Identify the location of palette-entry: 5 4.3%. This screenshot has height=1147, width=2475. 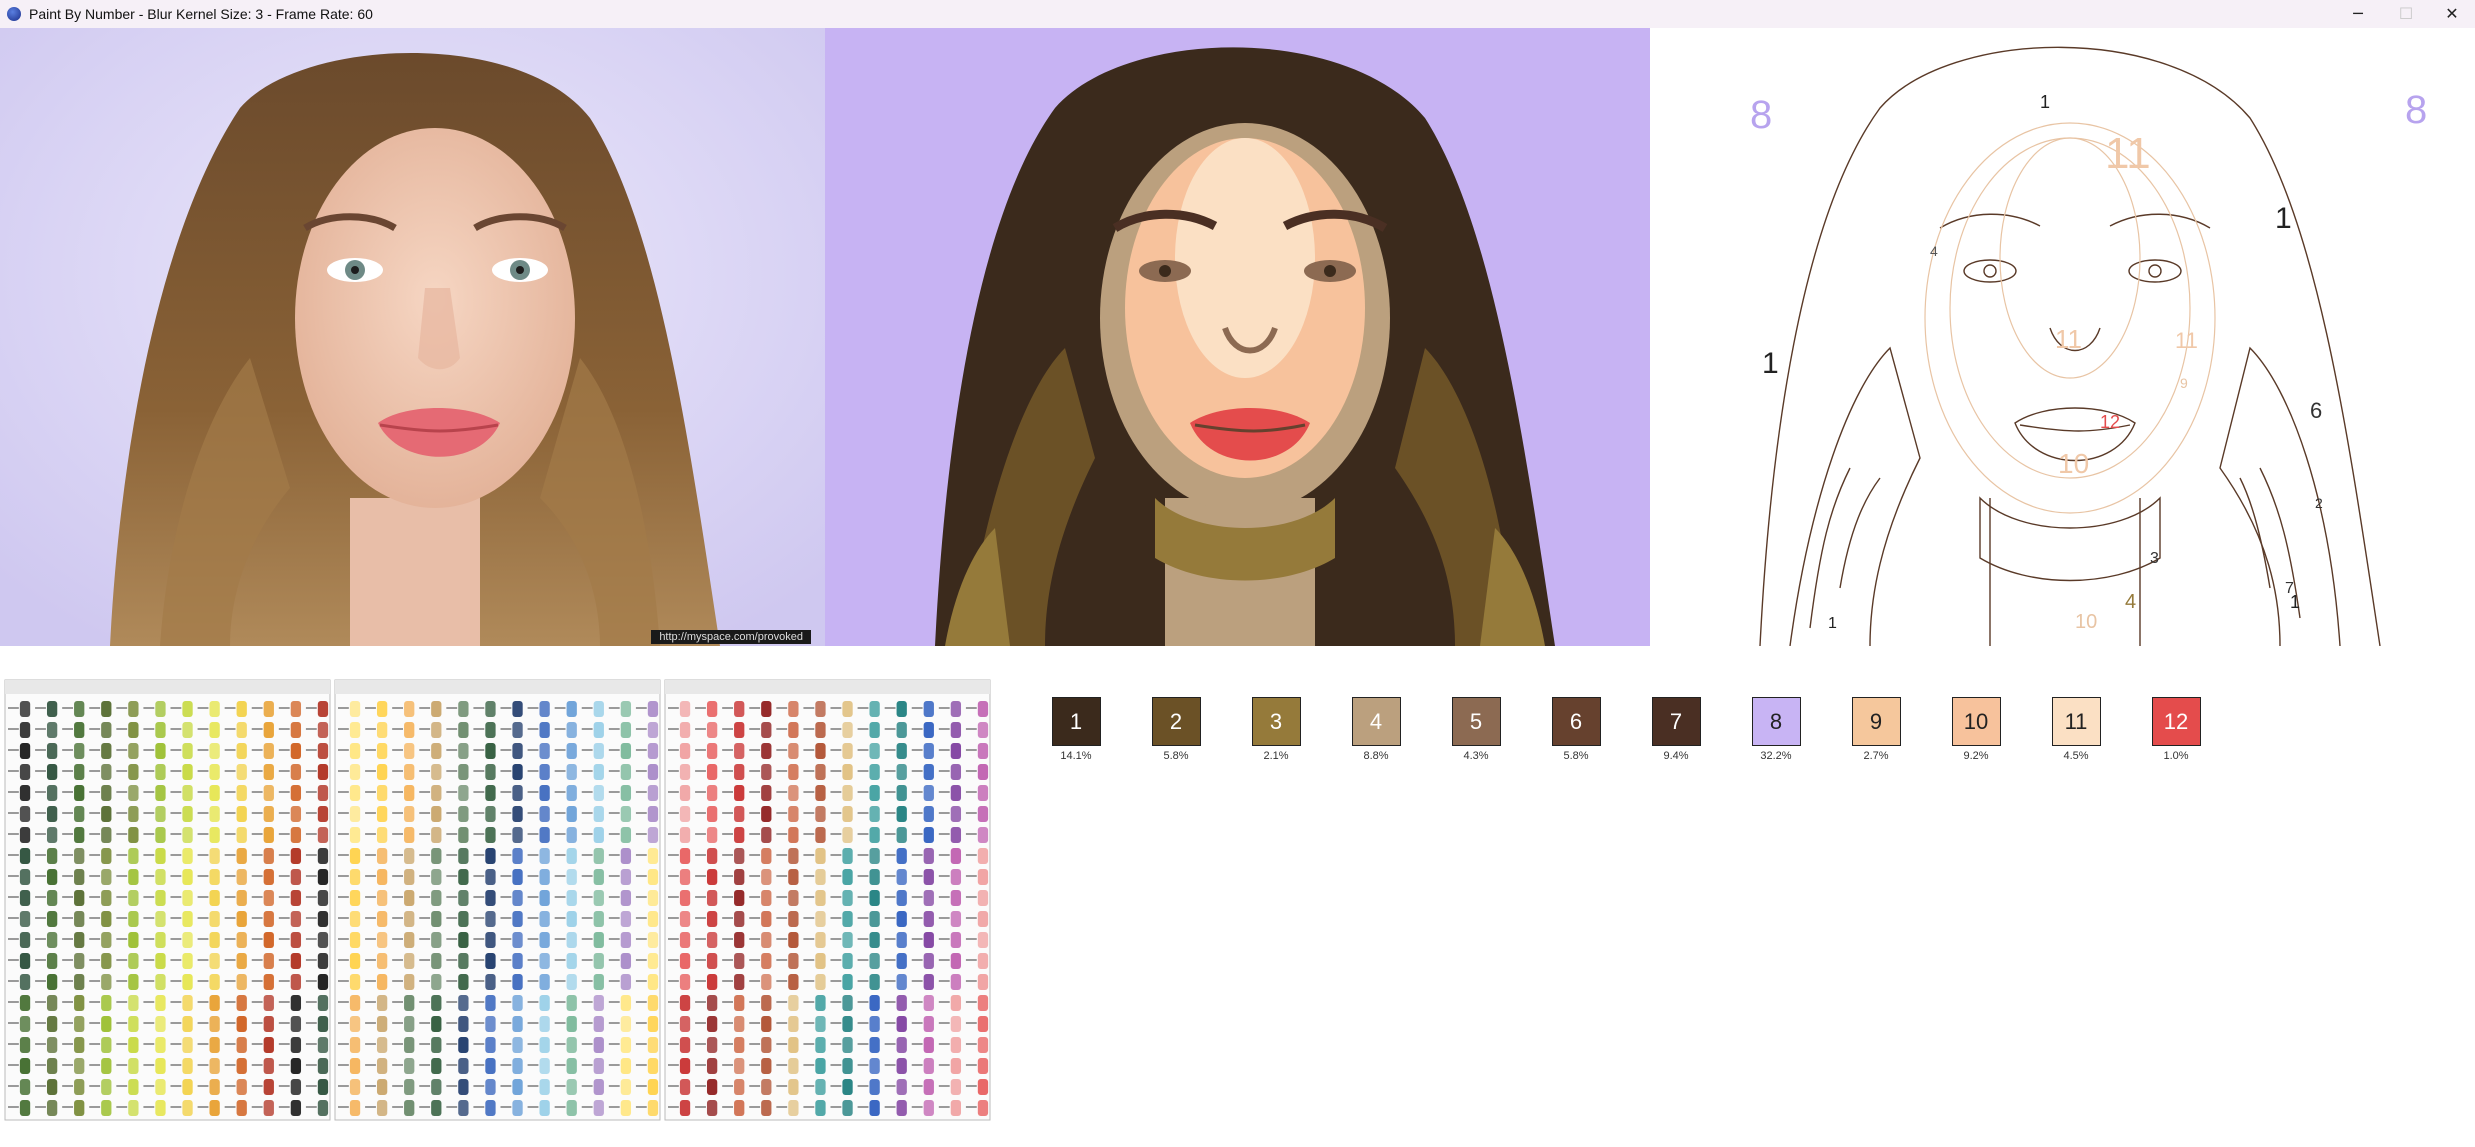
(1476, 729).